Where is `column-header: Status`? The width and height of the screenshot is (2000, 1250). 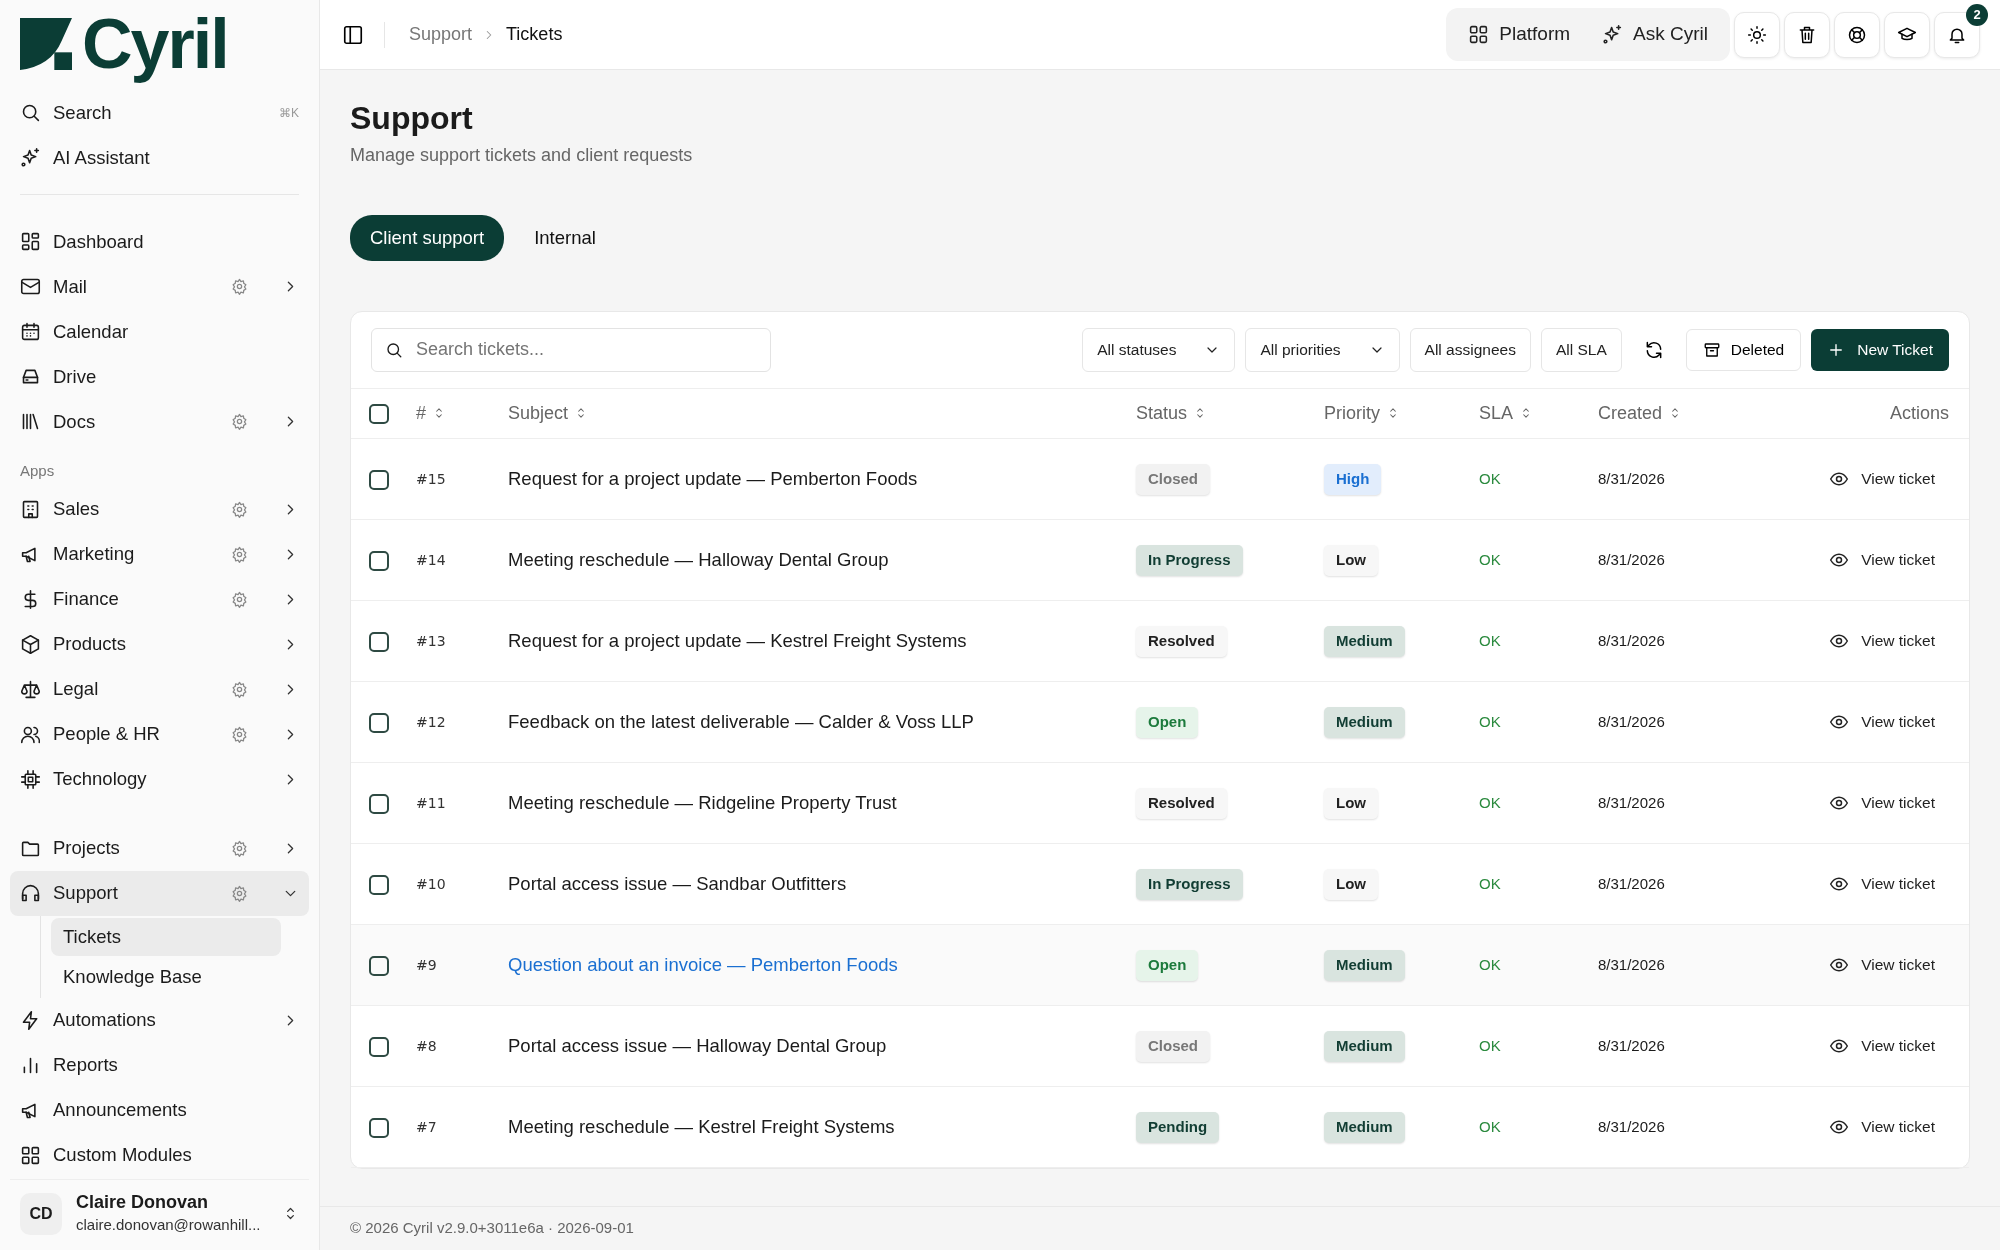
column-header: Status is located at coordinates (1172, 413).